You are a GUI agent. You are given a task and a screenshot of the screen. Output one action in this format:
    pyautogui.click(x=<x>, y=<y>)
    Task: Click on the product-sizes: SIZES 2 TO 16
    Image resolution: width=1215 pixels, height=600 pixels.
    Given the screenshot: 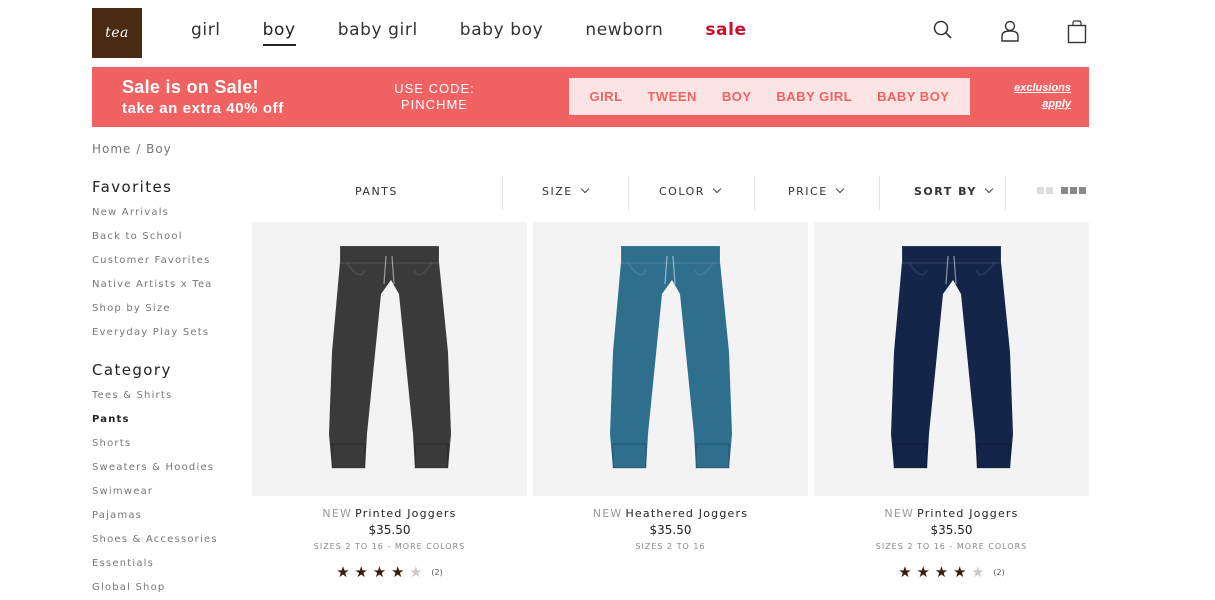 What is the action you would take?
    pyautogui.click(x=670, y=546)
    